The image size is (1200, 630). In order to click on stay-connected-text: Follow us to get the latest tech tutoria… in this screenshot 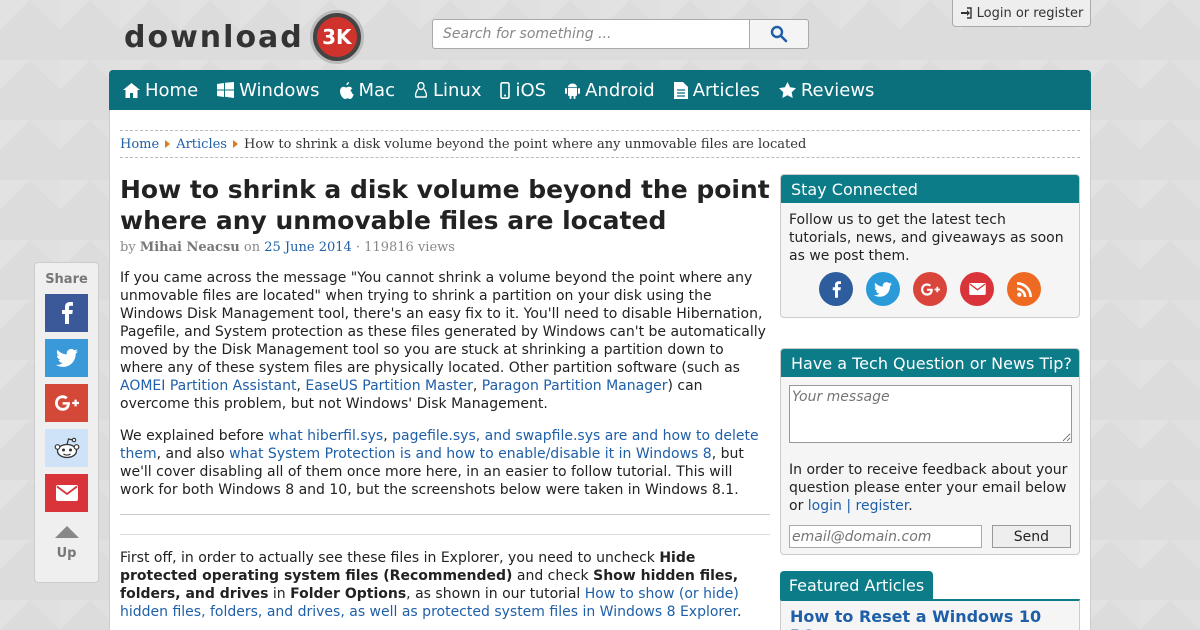, I will do `click(926, 238)`.